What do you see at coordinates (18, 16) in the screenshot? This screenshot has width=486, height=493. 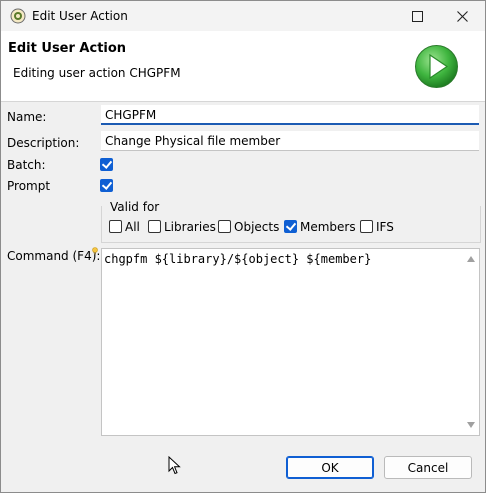 I see `eclipse-icon` at bounding box center [18, 16].